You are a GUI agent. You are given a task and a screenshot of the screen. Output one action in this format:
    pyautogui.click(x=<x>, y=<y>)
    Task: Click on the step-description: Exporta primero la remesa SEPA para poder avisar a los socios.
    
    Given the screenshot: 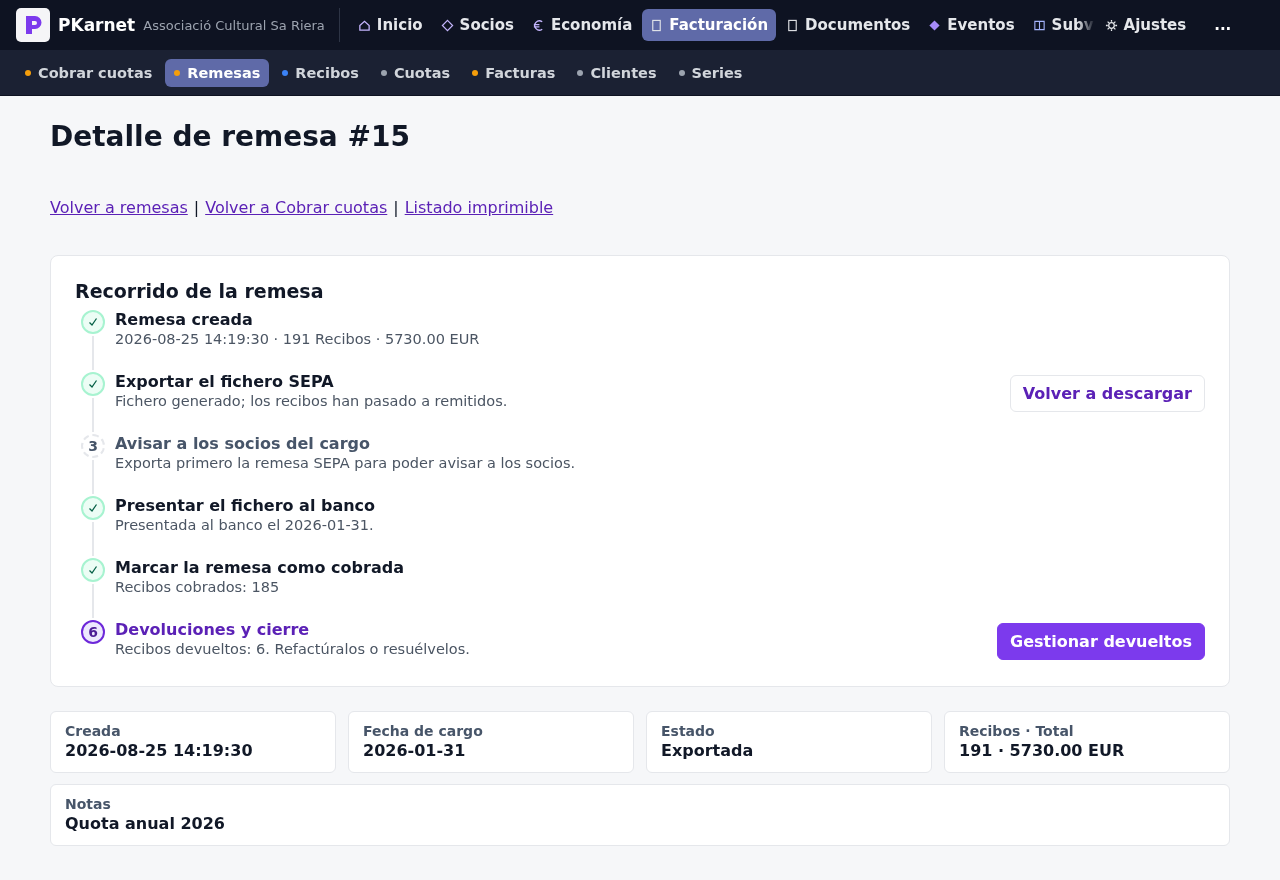 What is the action you would take?
    pyautogui.click(x=346, y=463)
    